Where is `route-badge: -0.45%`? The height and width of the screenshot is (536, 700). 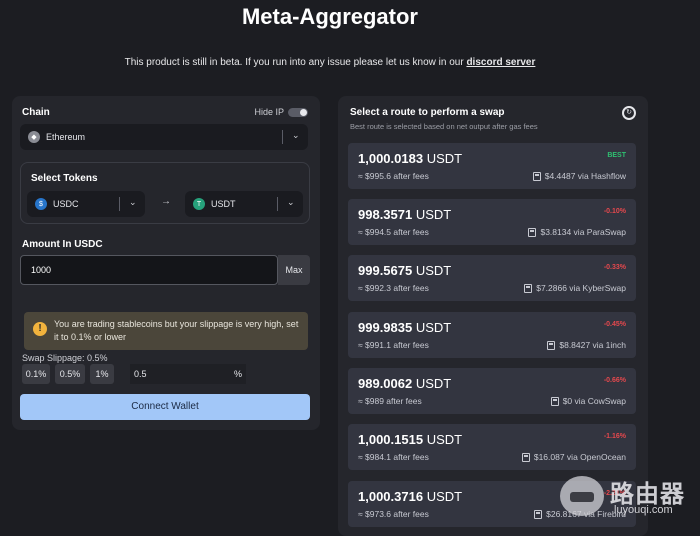
route-badge: -0.45% is located at coordinates (614, 324).